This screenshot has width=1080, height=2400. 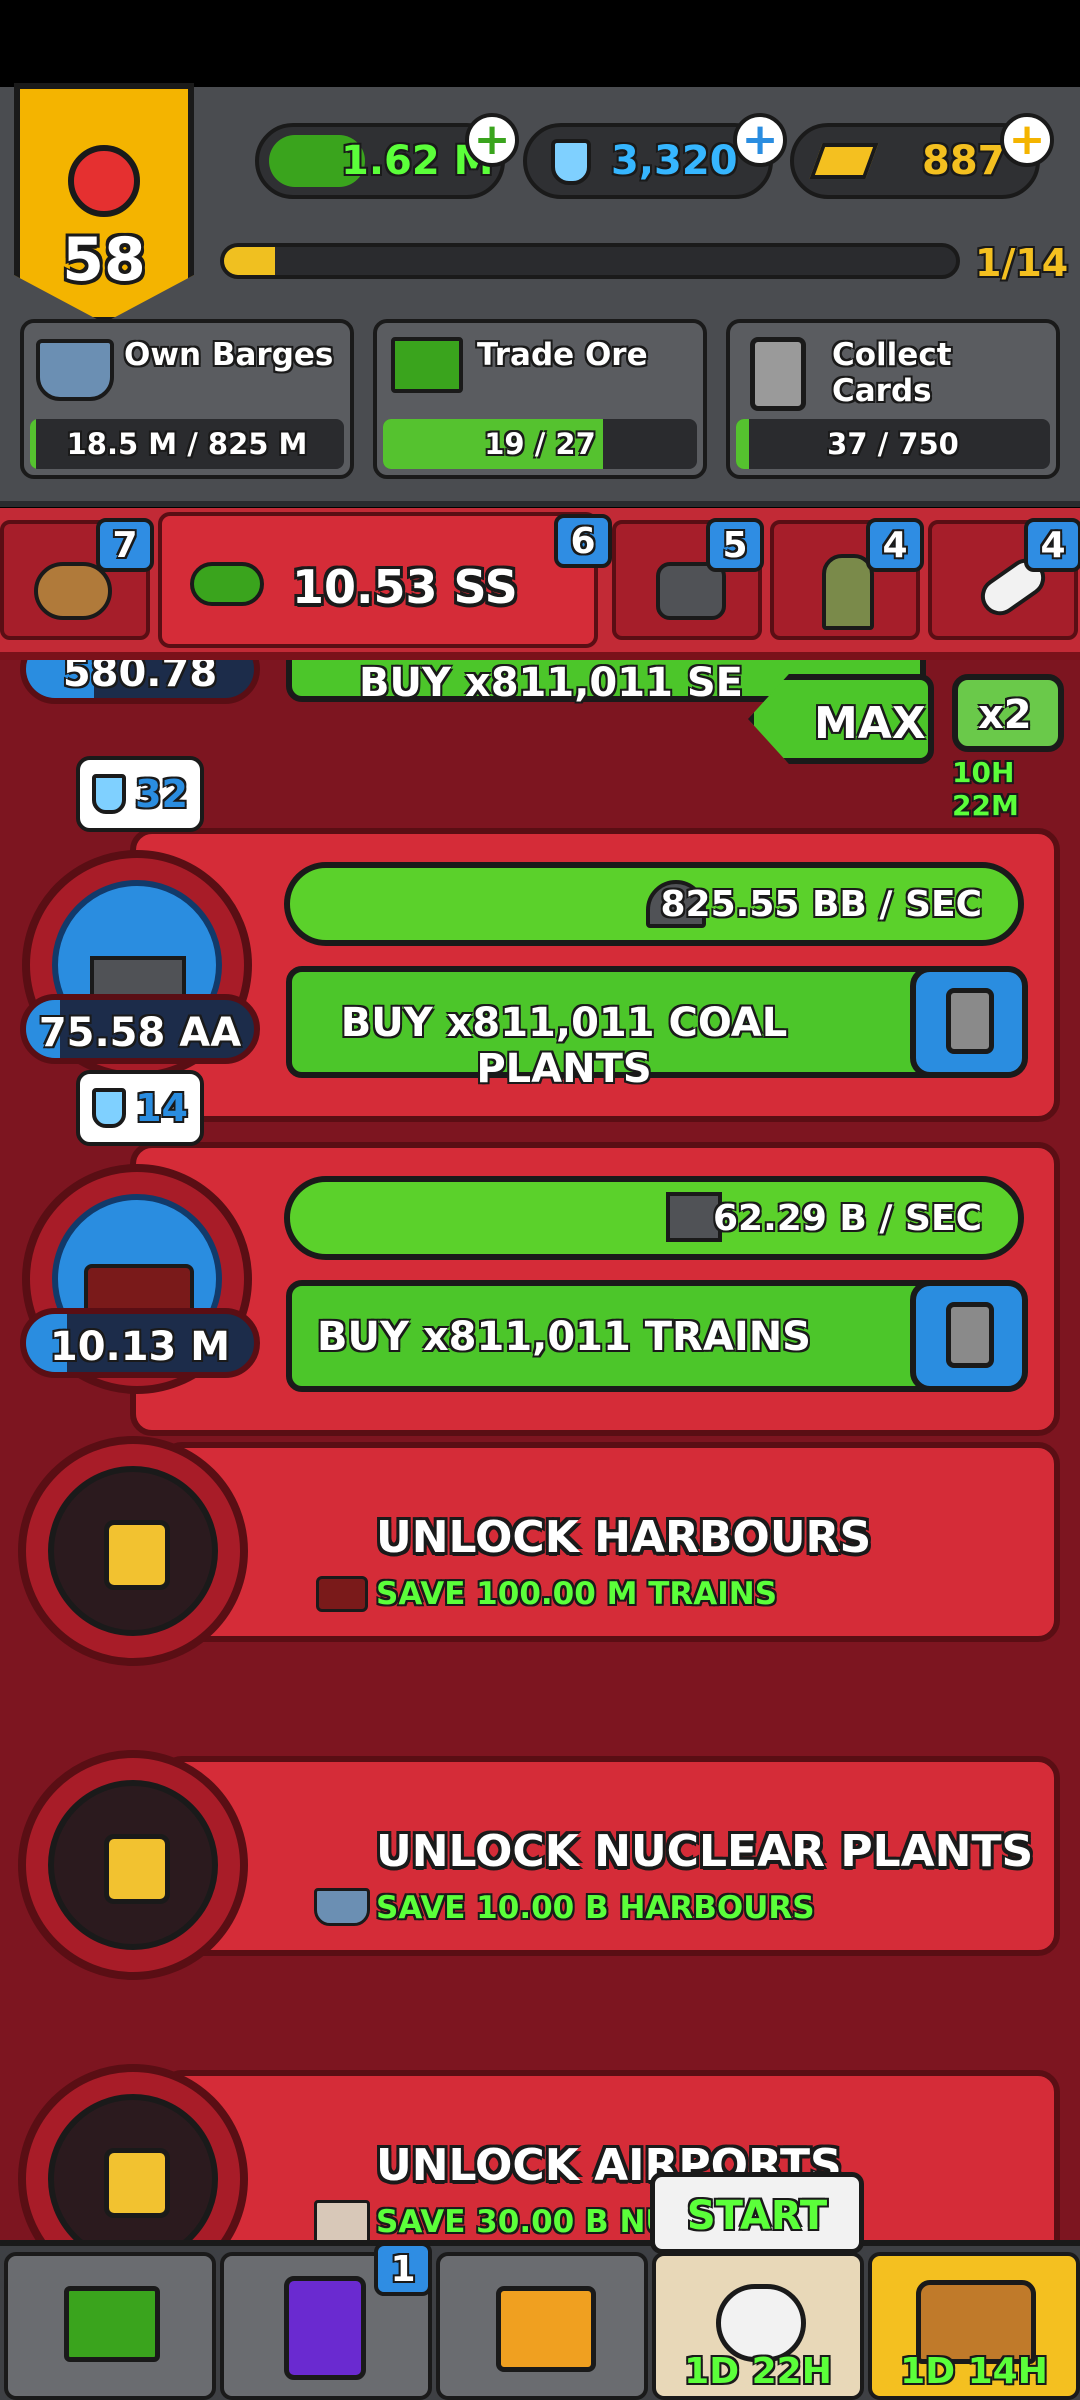 I want to click on add-gold-button: +, so click(x=1027, y=140).